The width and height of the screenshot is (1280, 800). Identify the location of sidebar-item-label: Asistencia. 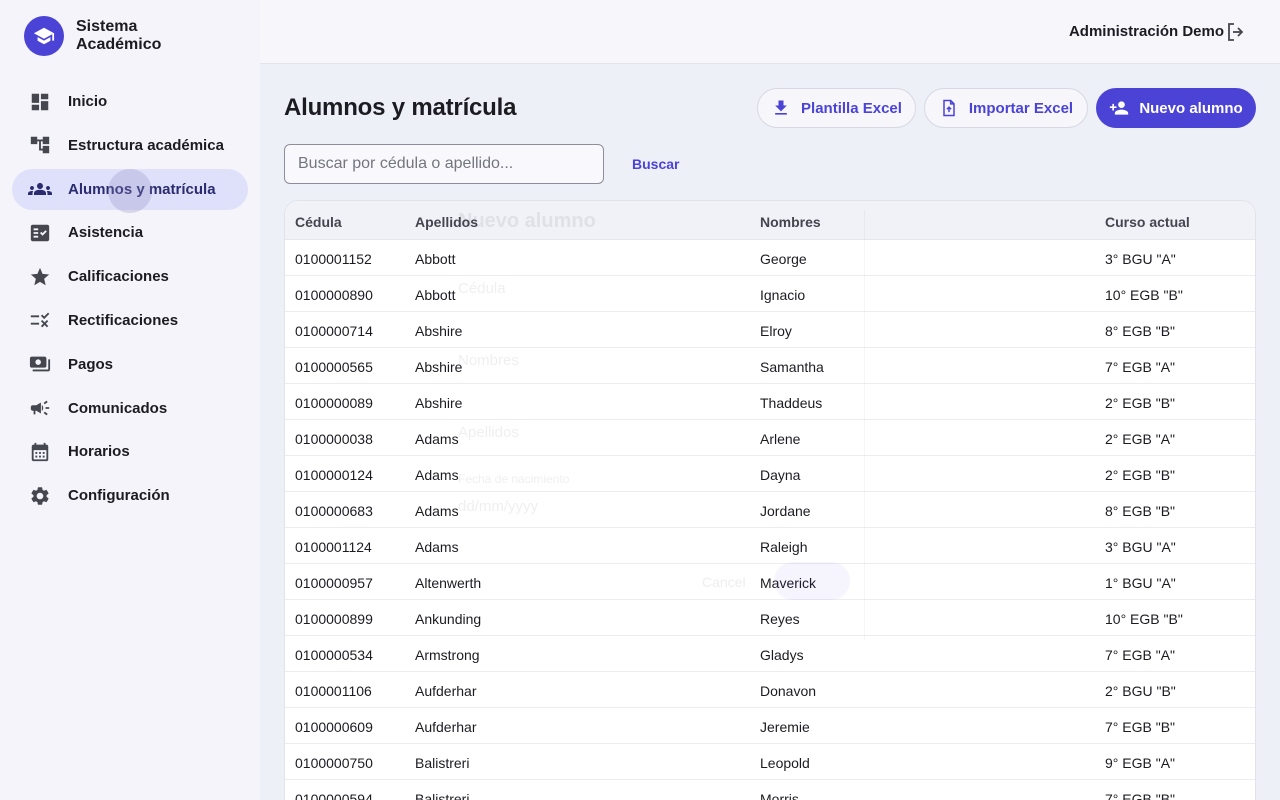
(106, 233).